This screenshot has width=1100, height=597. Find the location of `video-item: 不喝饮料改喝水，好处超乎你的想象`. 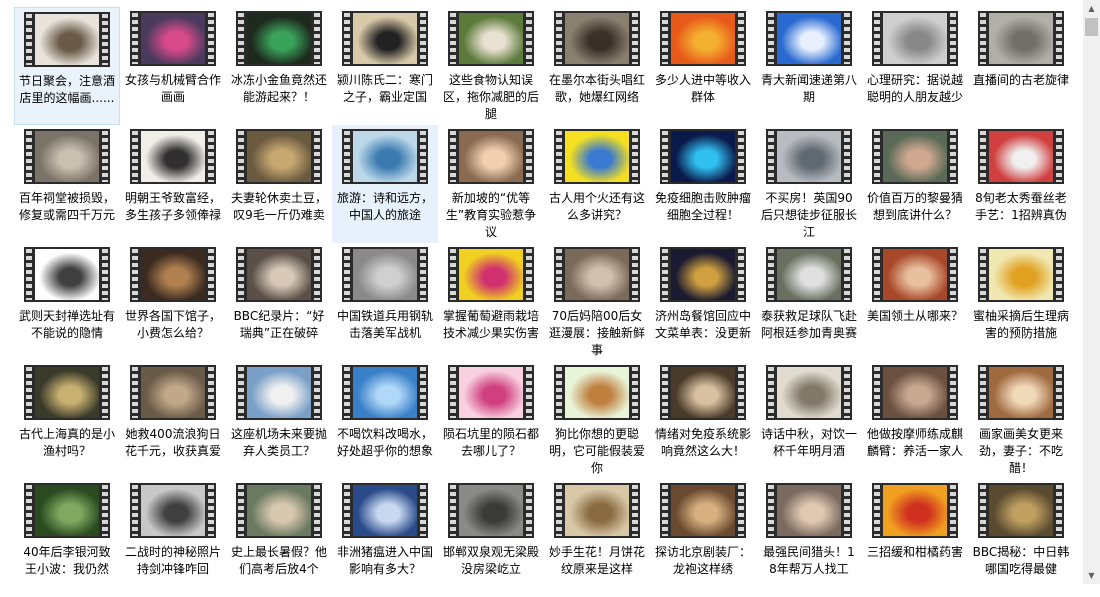

video-item: 不喝饮料改喝水，好处超乎你的想象 is located at coordinates (385, 420).